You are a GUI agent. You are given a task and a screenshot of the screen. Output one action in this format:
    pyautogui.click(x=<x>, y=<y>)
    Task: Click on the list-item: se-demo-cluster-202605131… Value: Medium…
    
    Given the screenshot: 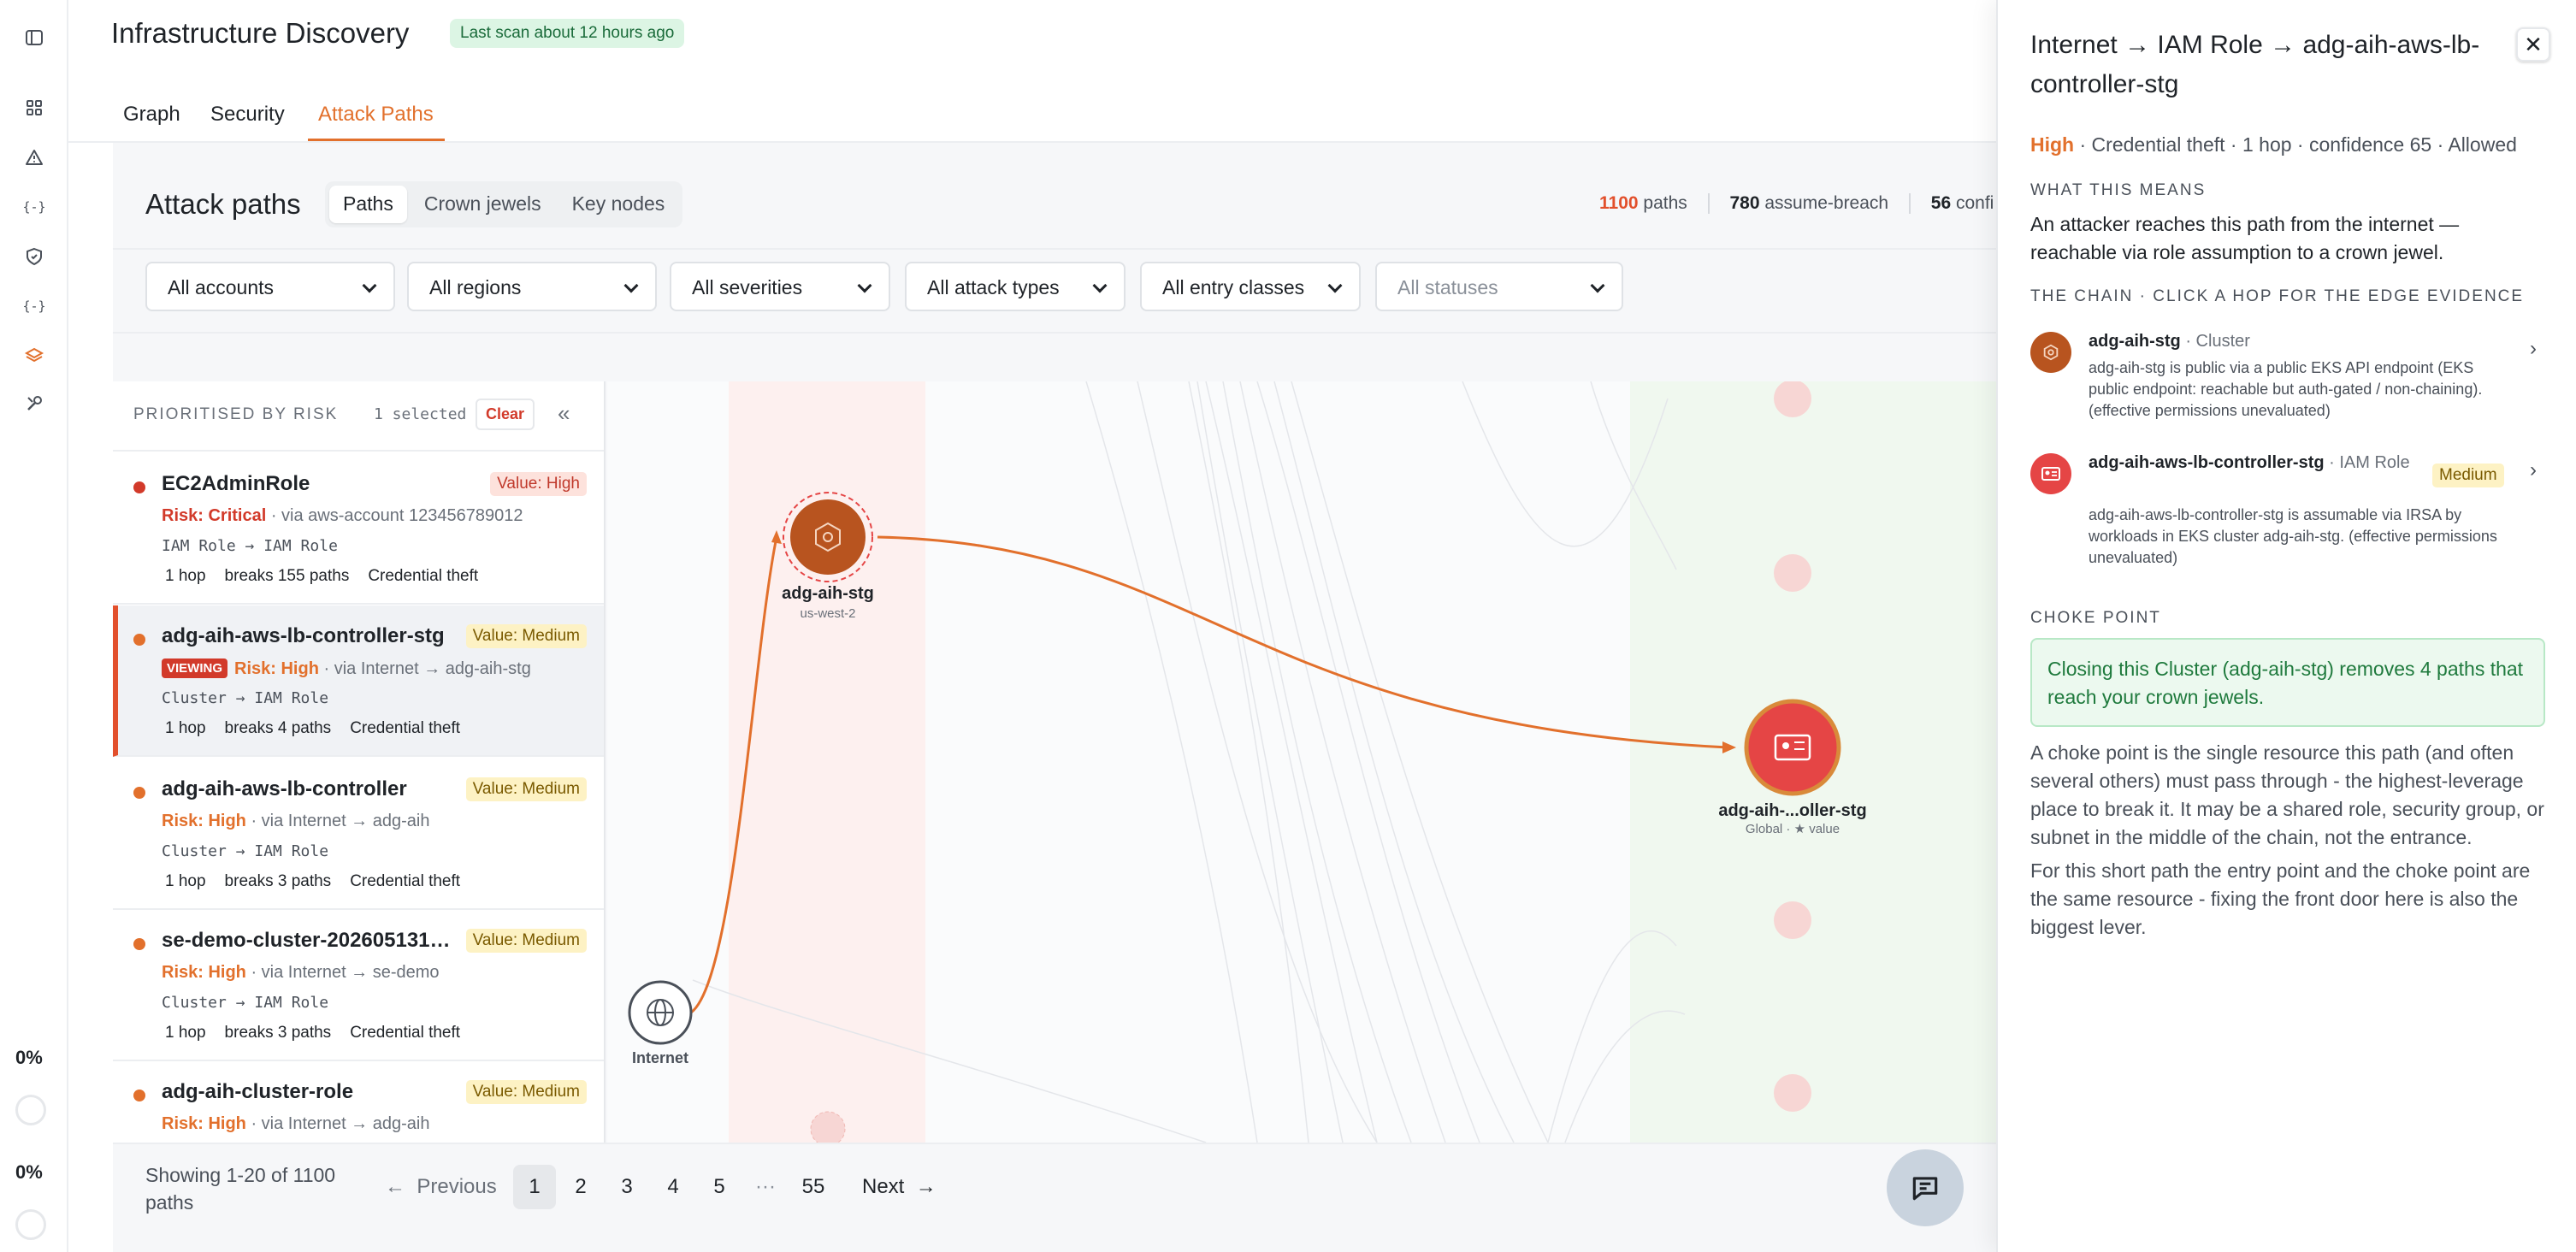 What is the action you would take?
    pyautogui.click(x=358, y=985)
    